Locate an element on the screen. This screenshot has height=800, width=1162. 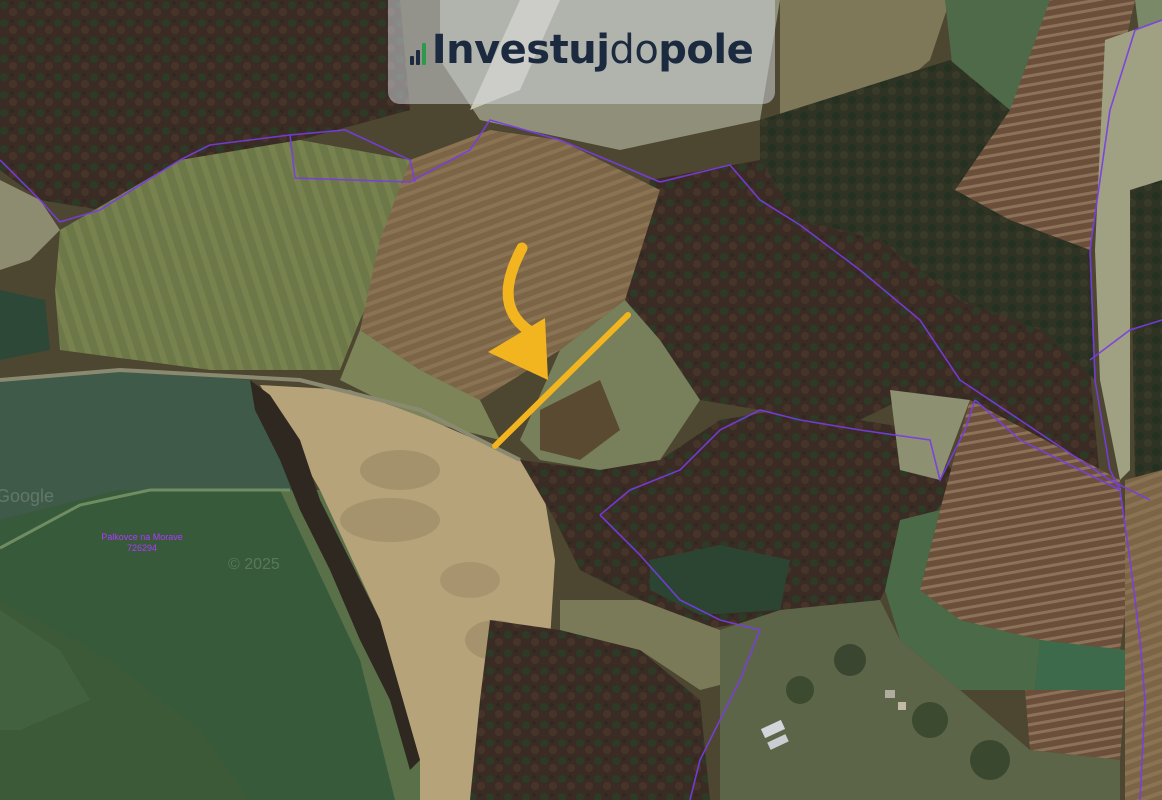
brand-logo-panel: Investujdopole is located at coordinates (581, 52).